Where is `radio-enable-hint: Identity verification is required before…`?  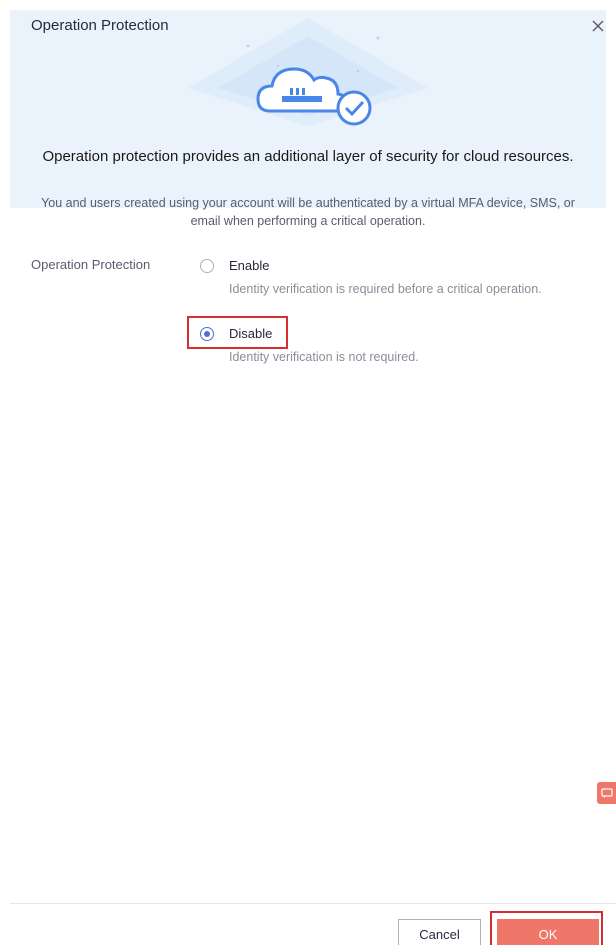 radio-enable-hint: Identity verification is required before… is located at coordinates (385, 289).